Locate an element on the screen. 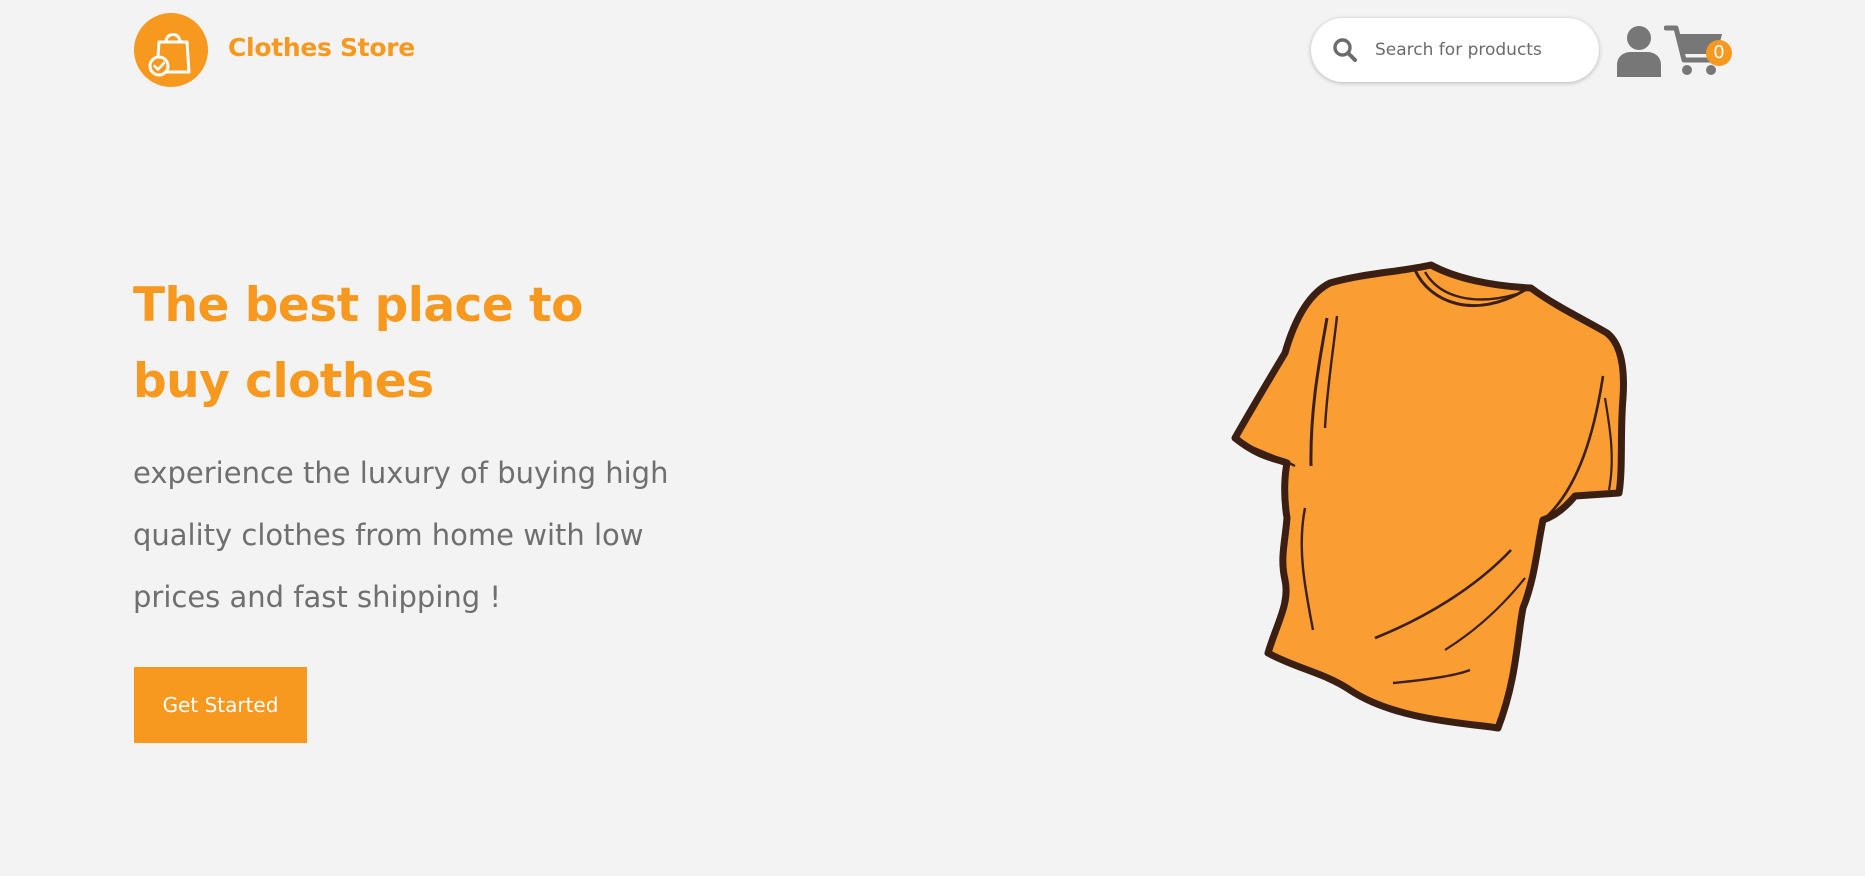 This screenshot has height=876, width=1865. search-bar is located at coordinates (1455, 50).